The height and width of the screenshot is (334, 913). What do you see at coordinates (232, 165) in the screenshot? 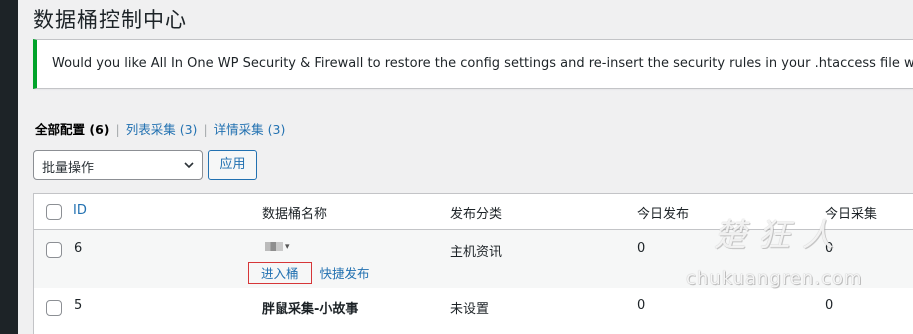
I see `apply-button: 应用` at bounding box center [232, 165].